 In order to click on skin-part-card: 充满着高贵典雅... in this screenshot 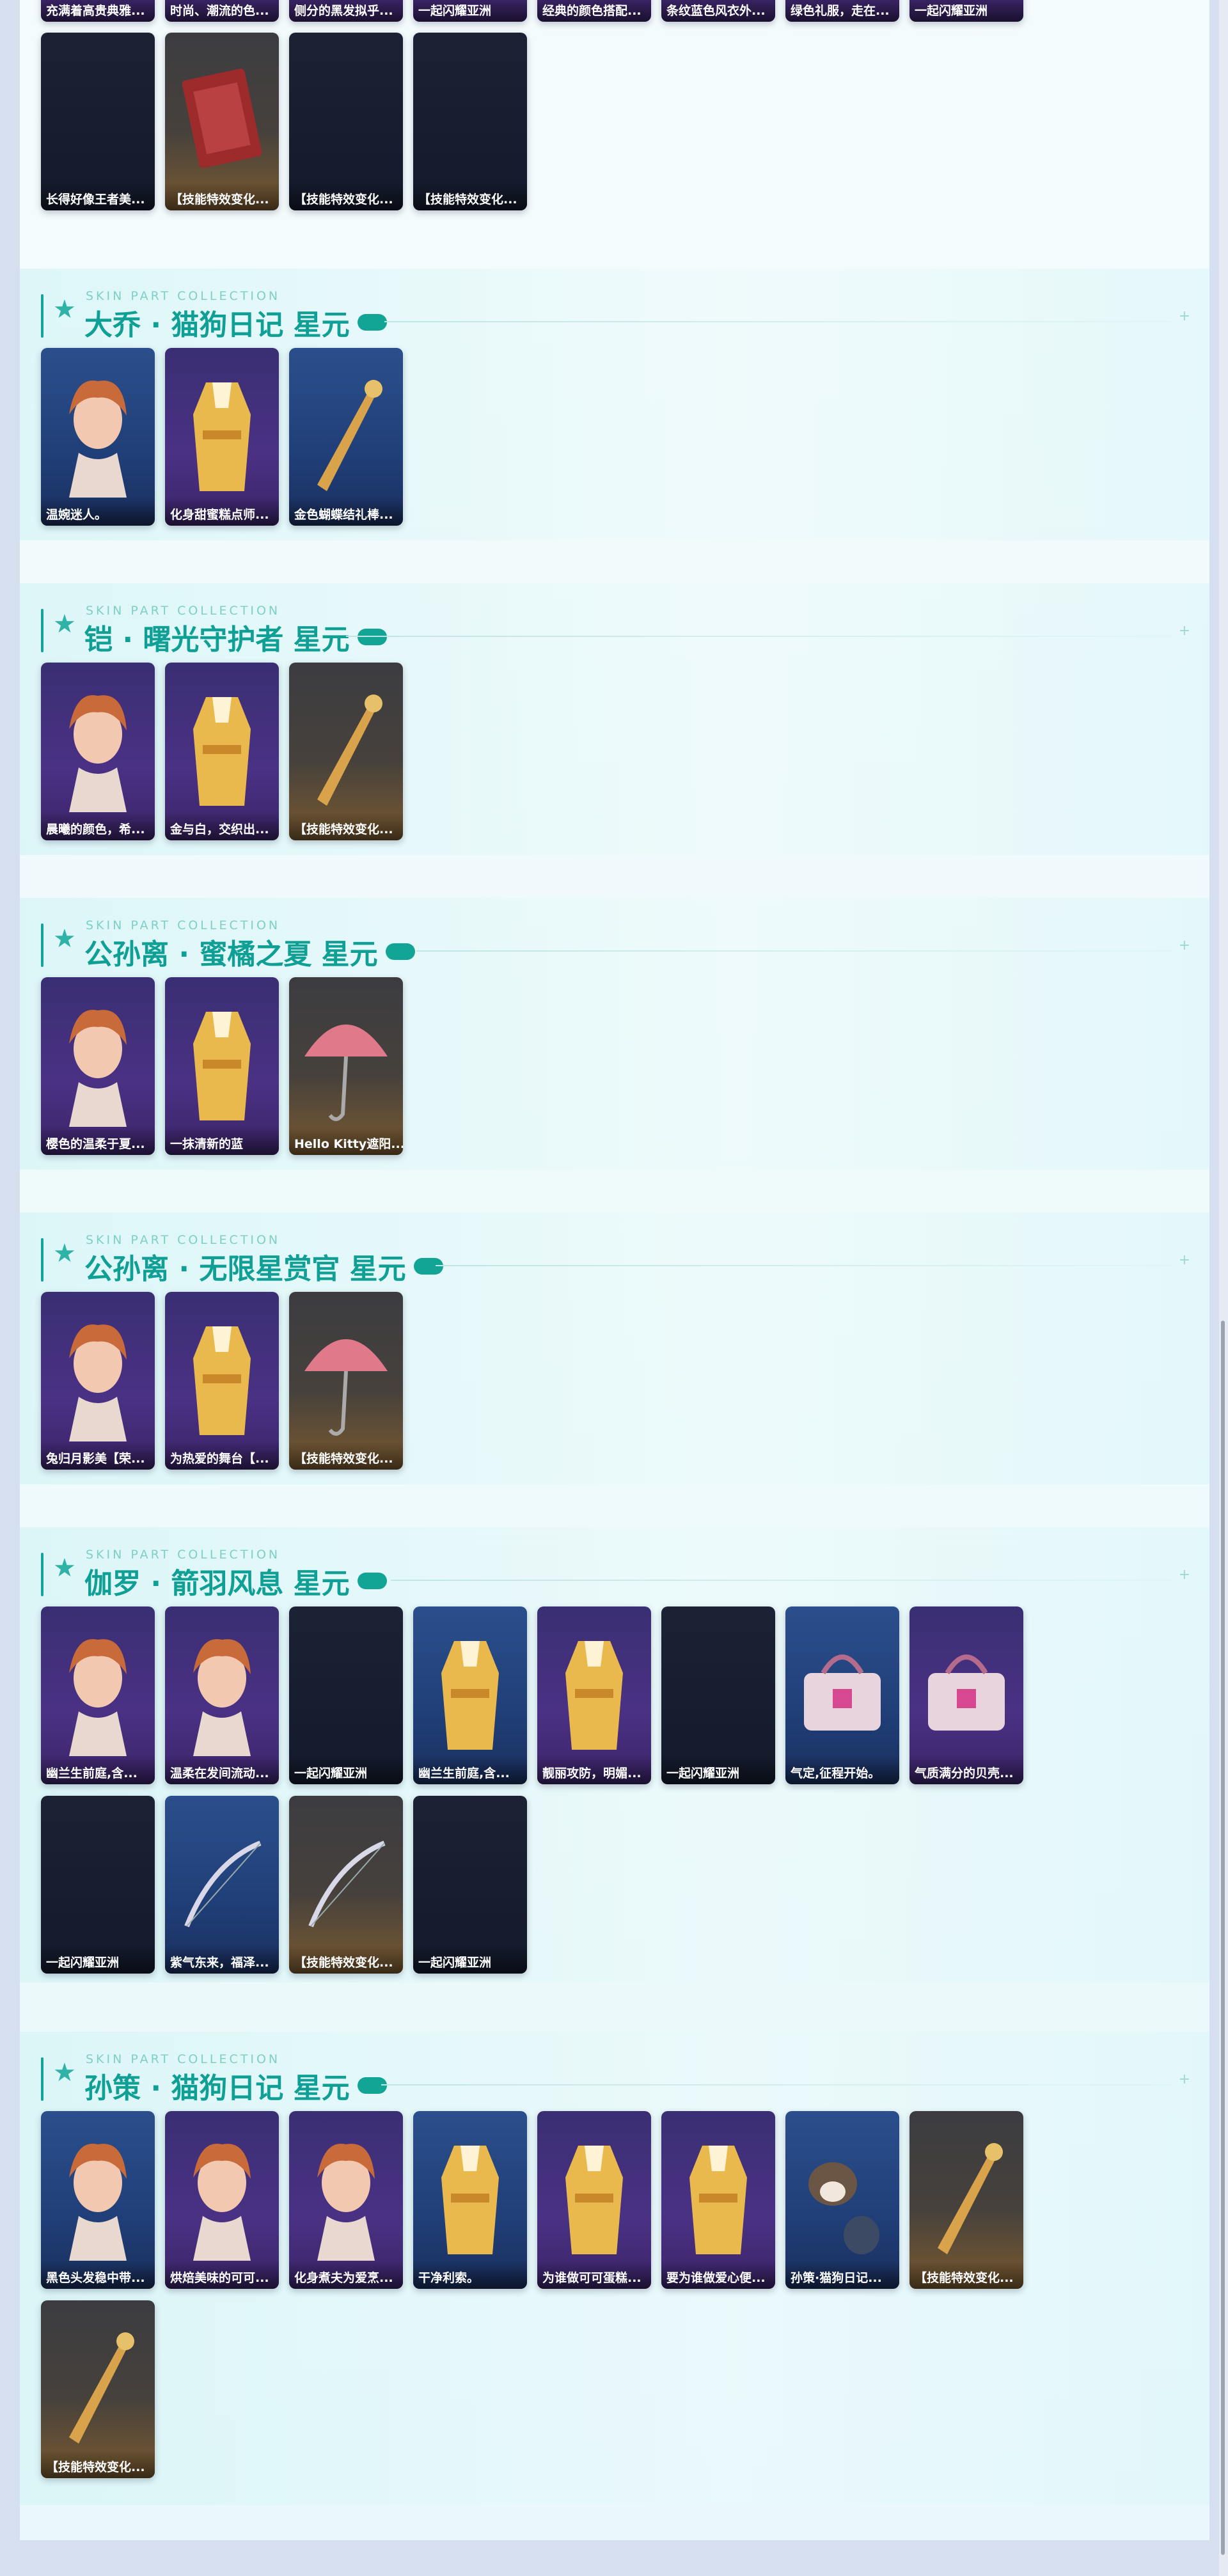, I will do `click(98, 11)`.